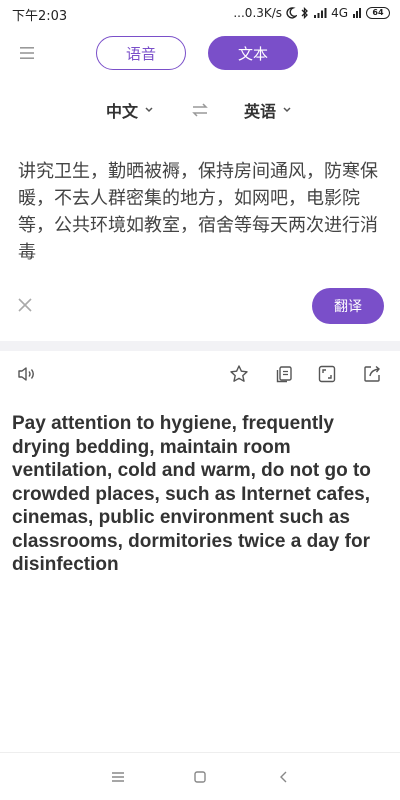  I want to click on star-icon, so click(239, 373).